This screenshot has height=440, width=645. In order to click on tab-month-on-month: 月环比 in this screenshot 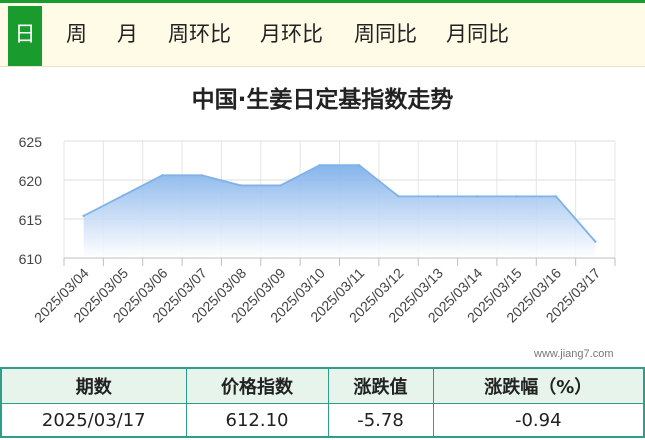, I will do `click(291, 34)`.